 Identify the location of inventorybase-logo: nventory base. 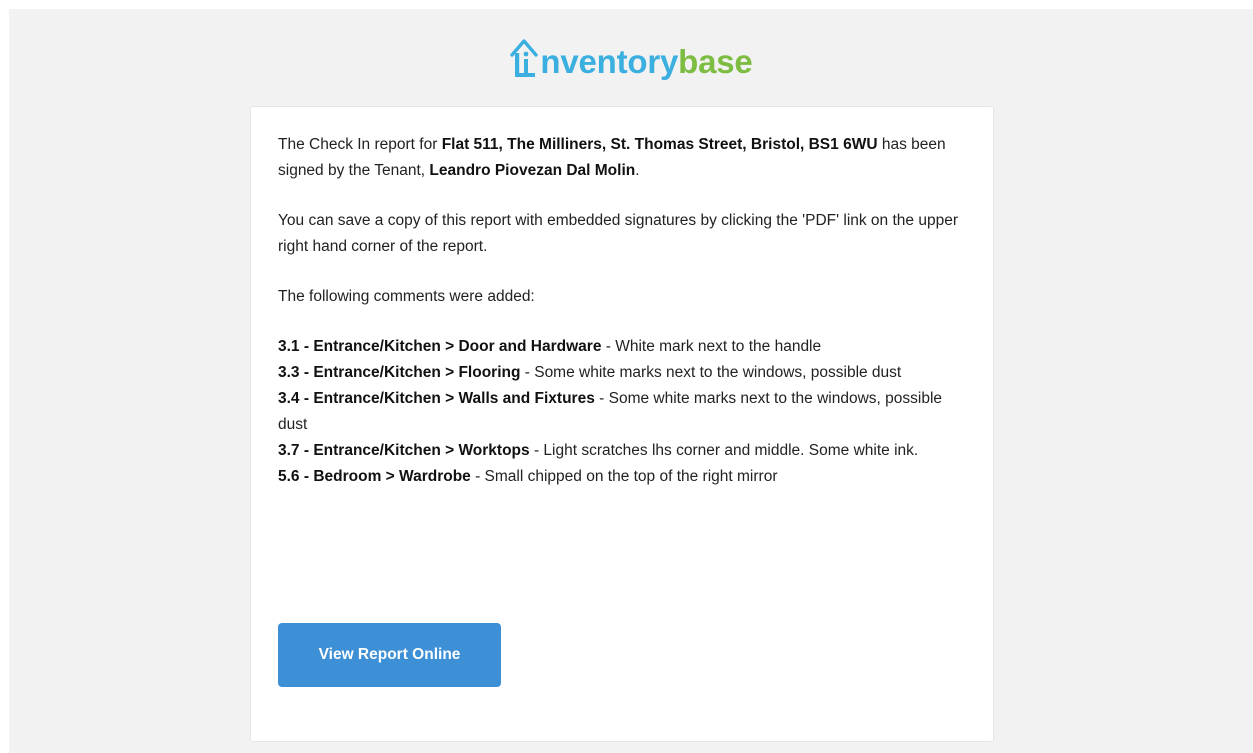
(631, 56).